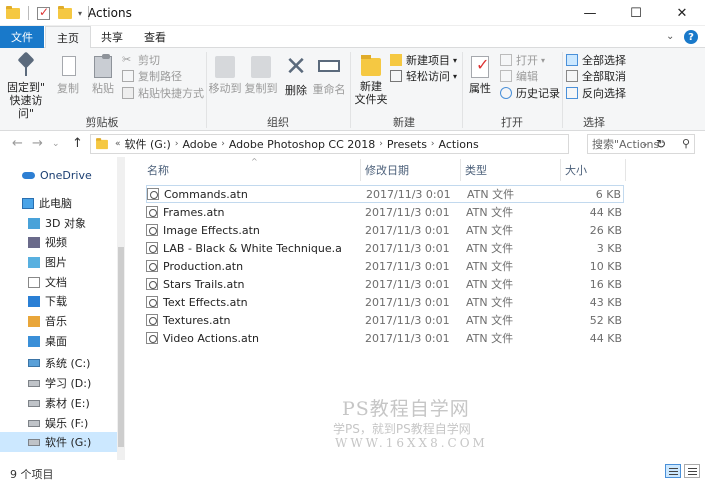 Image resolution: width=705 pixels, height=483 pixels. I want to click on file-name-cell: Textures.atn, so click(243, 320).